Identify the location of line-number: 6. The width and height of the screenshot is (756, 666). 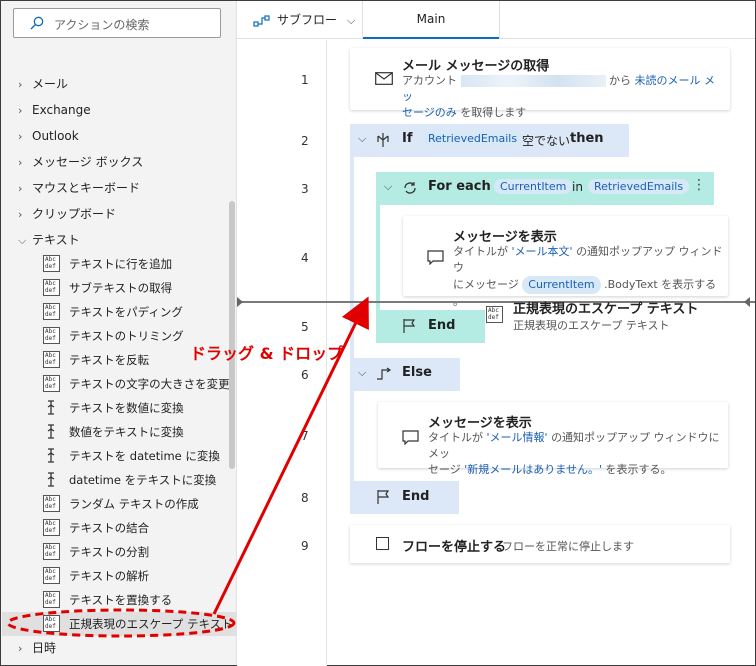
(305, 375).